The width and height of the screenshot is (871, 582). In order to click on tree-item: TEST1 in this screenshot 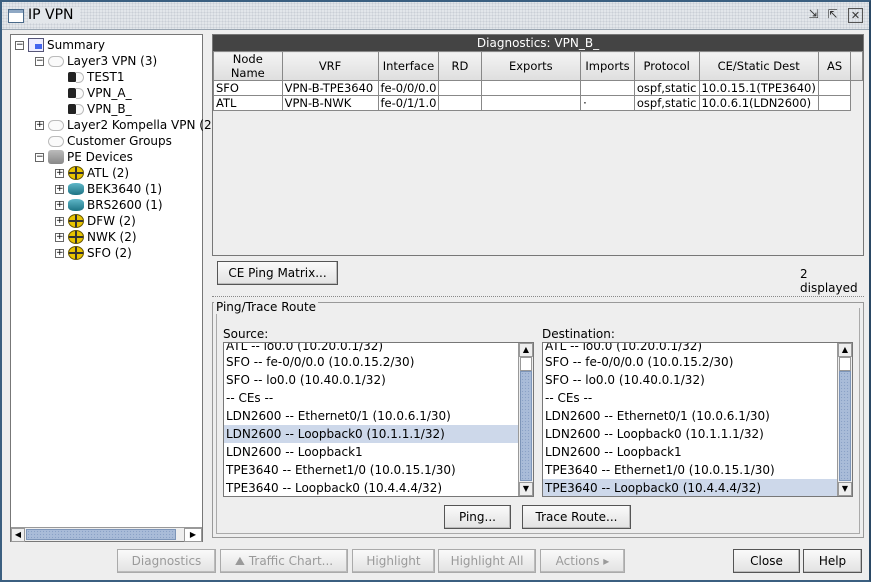, I will do `click(96, 77)`.